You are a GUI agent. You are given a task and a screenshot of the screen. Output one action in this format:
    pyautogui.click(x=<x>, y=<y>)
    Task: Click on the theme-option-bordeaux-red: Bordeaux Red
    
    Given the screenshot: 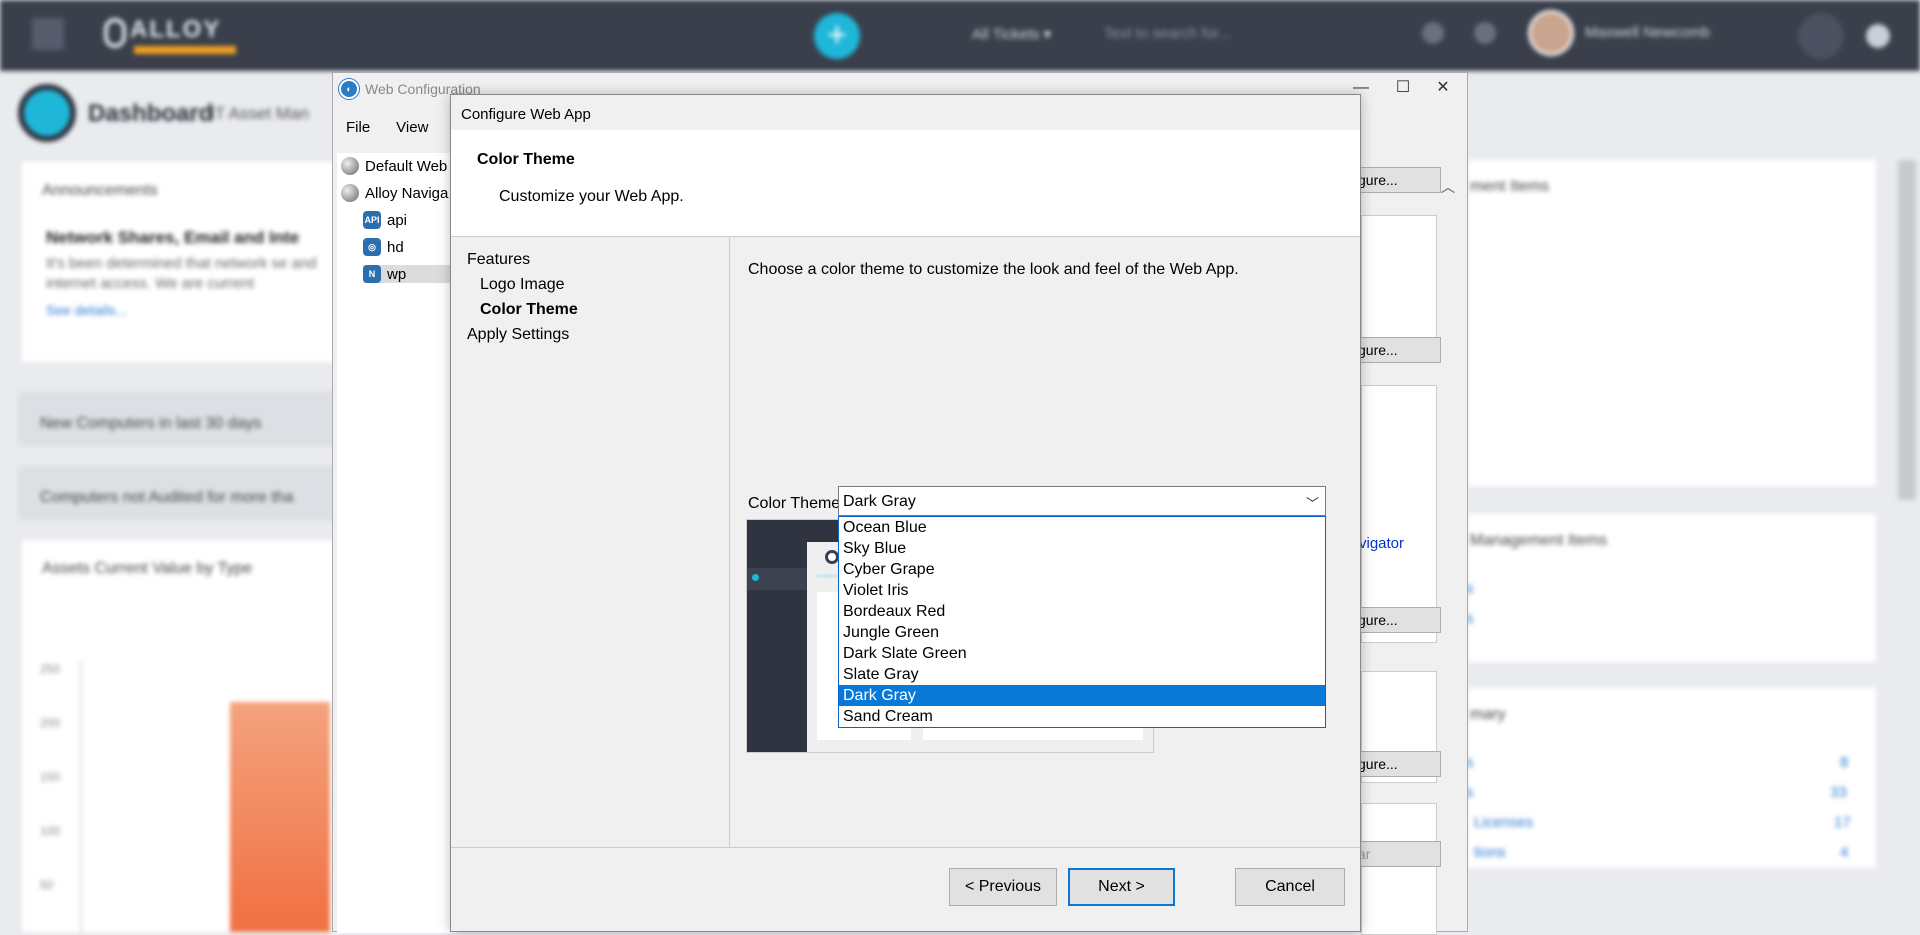 What is the action you would take?
    pyautogui.click(x=1082, y=611)
    